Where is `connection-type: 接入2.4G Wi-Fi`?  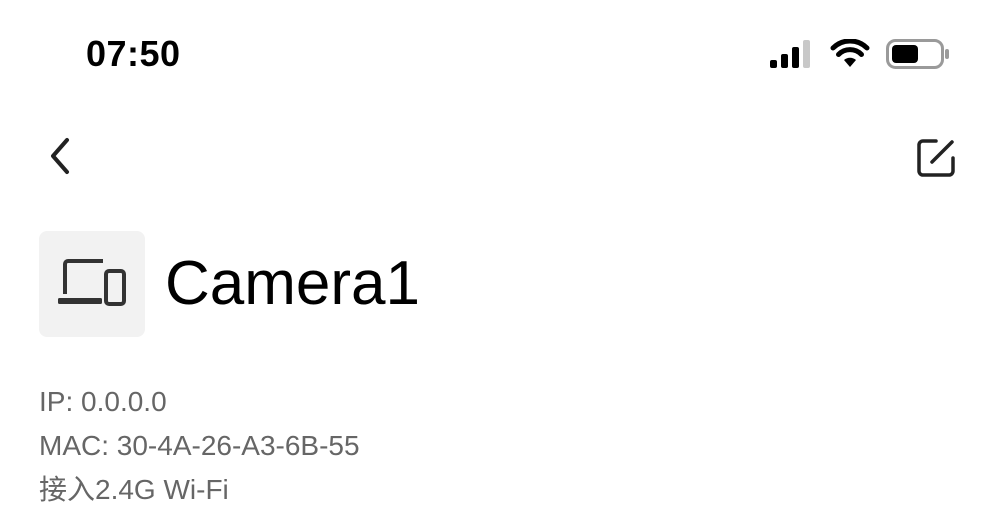
connection-type: 接入2.4G Wi-Fi is located at coordinates (134, 489).